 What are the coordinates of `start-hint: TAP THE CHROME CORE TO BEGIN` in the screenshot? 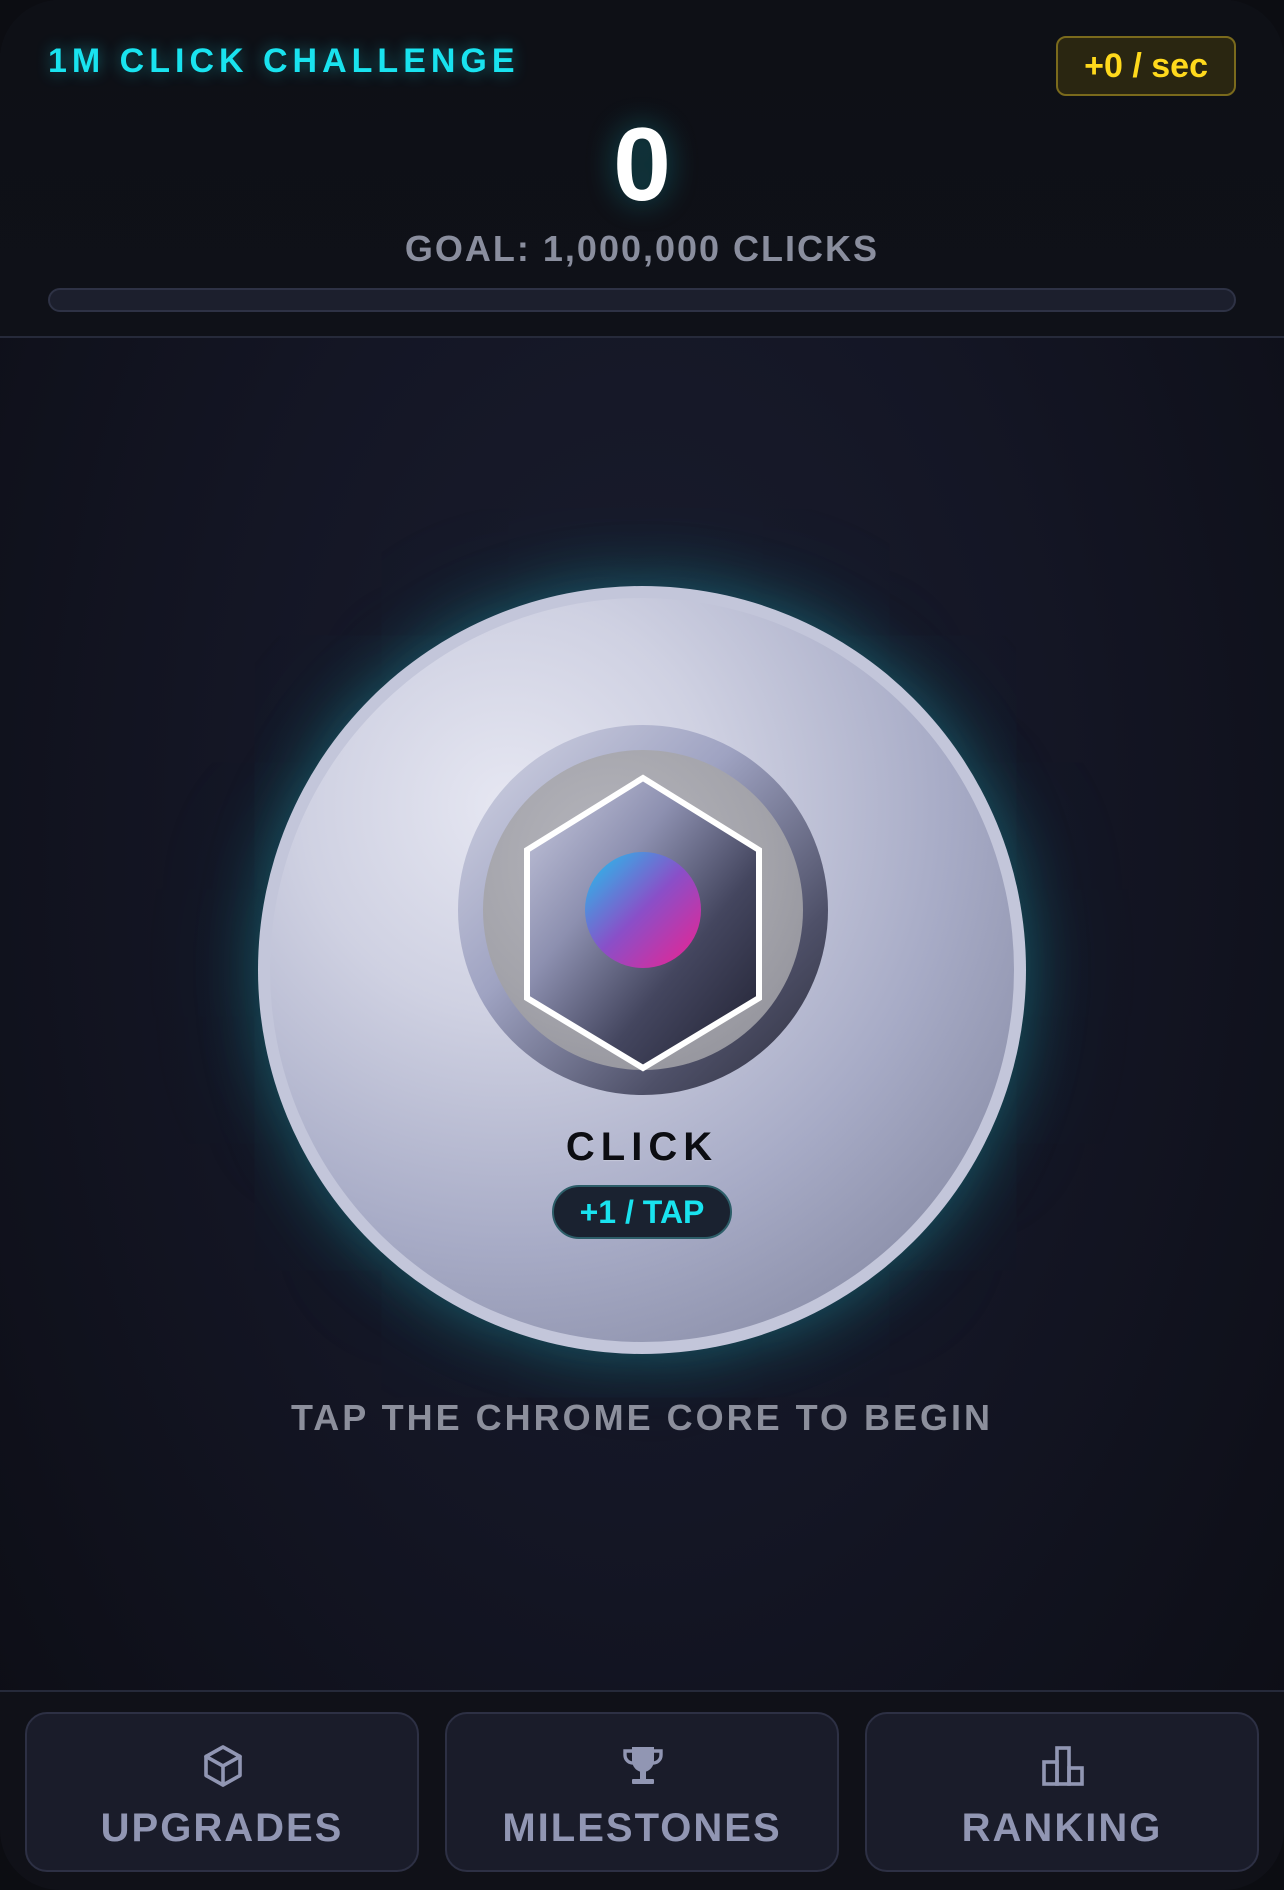 It's located at (642, 1417).